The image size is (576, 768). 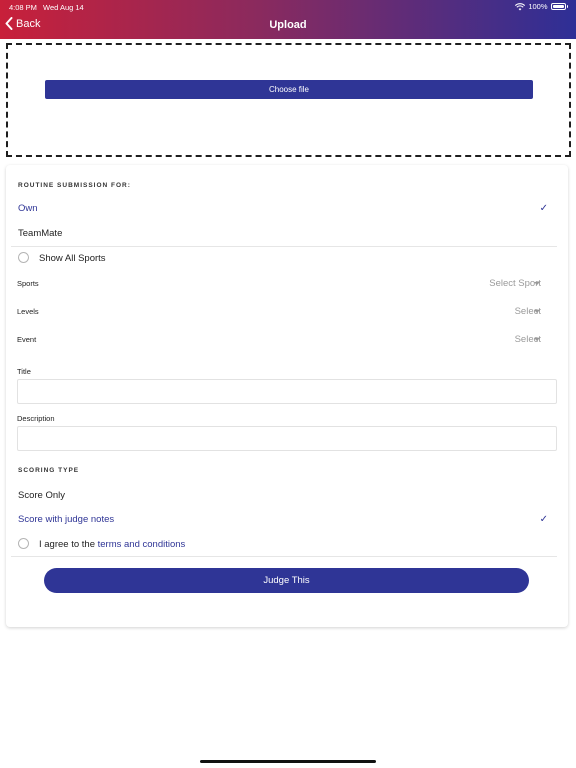 I want to click on routine-section-header: ROUTINE SUBMISSION FOR:, so click(x=74, y=185).